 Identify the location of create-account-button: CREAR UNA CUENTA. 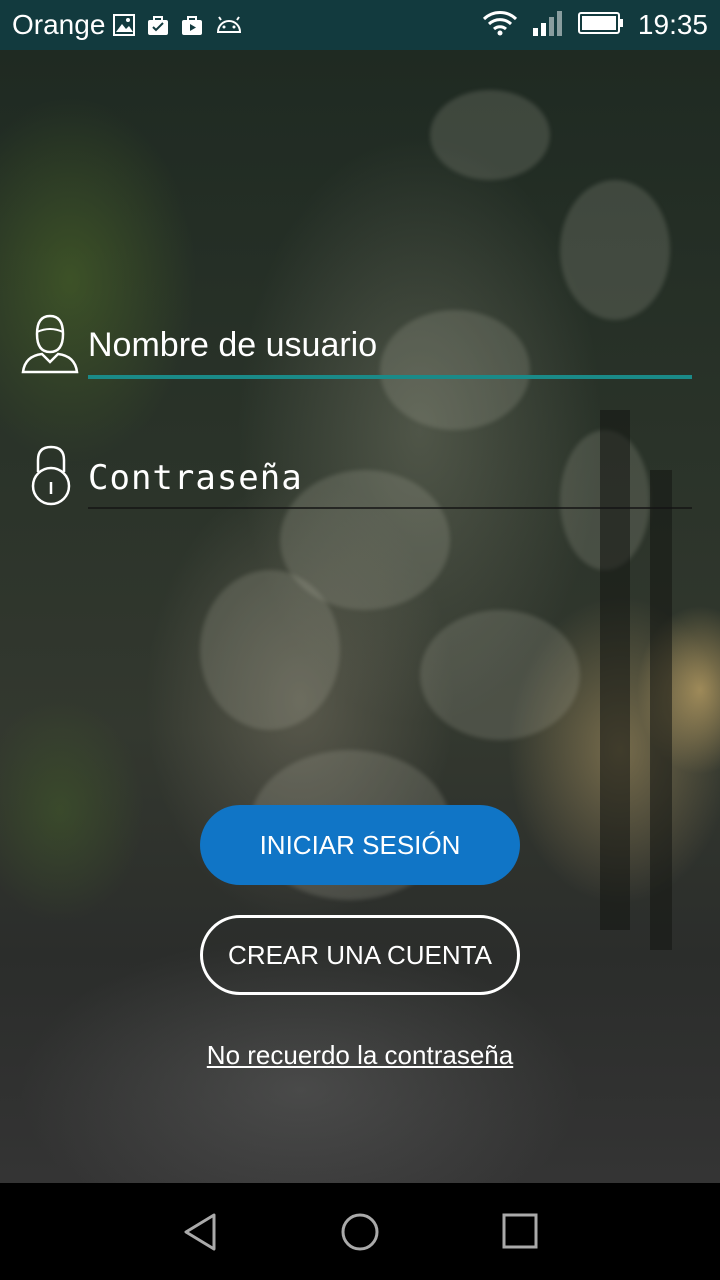
(360, 955).